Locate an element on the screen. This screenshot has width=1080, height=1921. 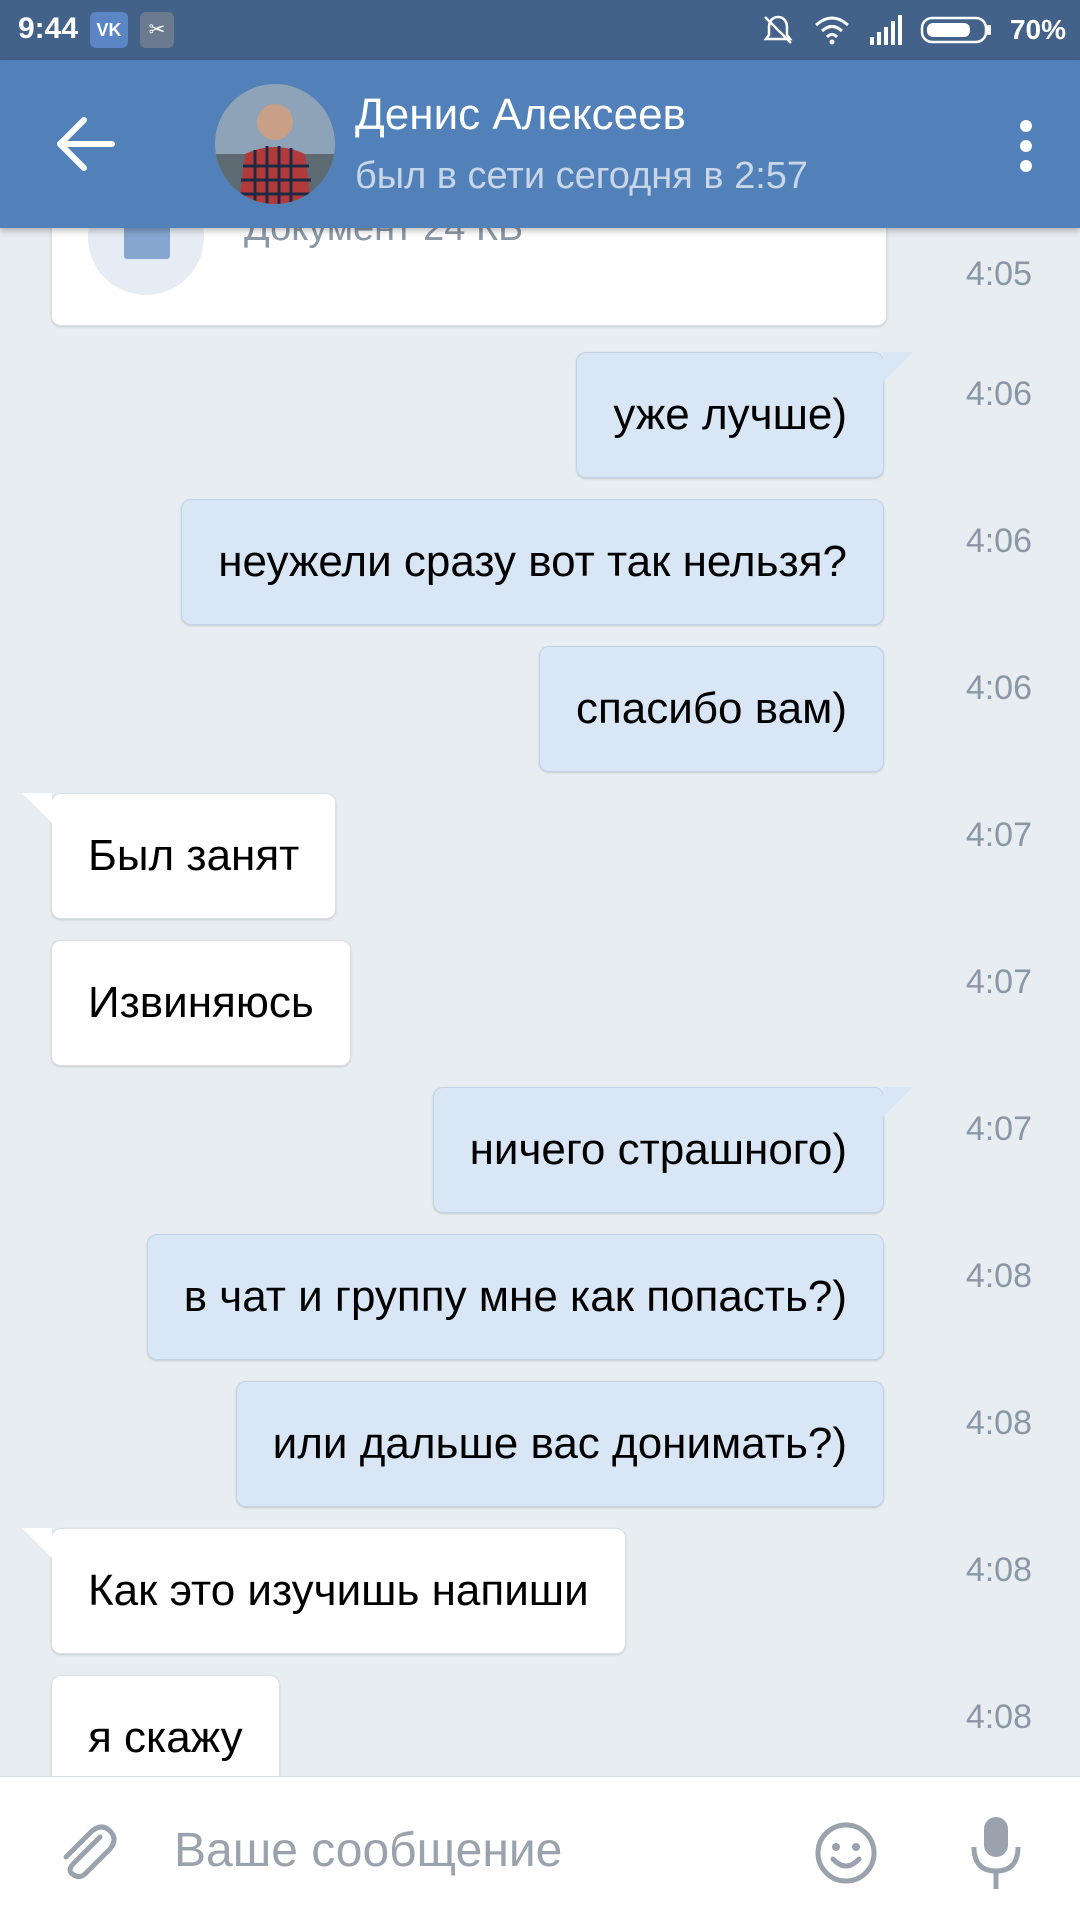
message-outgoing: или дальше вас донимать?) is located at coordinates (559, 1444).